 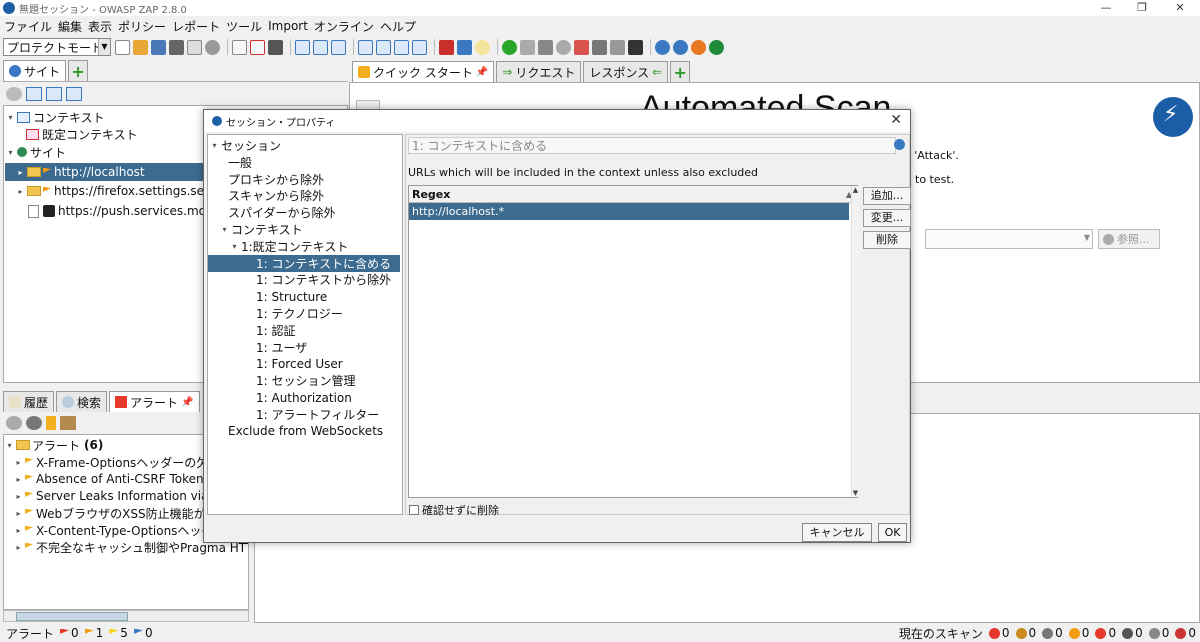 I want to click on menu-tools: ツール, so click(x=244, y=26).